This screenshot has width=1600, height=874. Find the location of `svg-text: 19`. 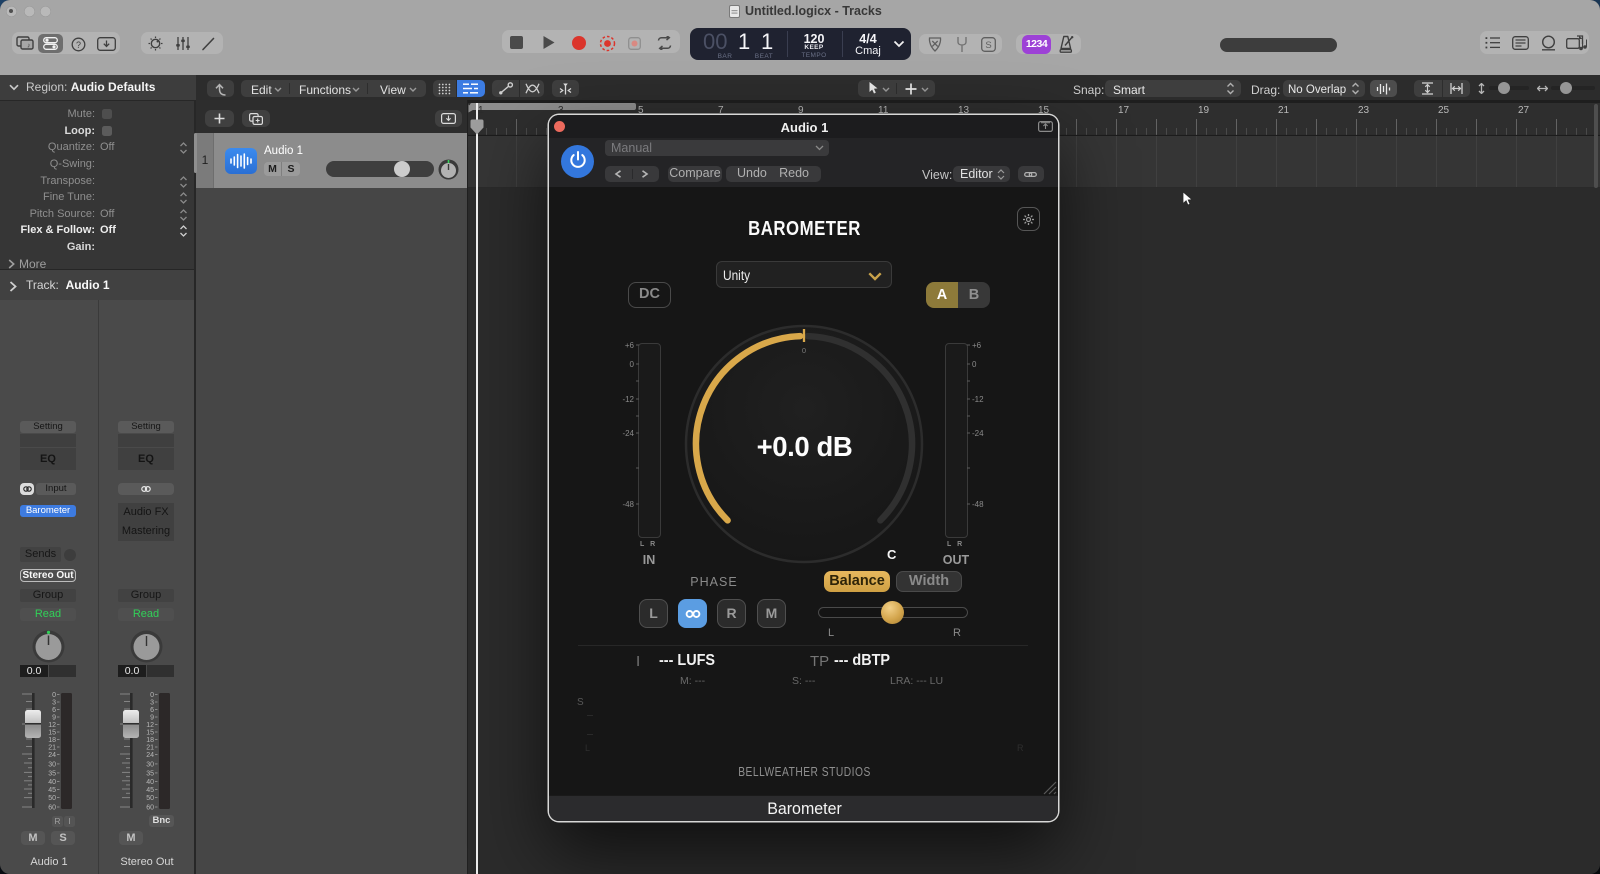

svg-text: 19 is located at coordinates (1204, 110).